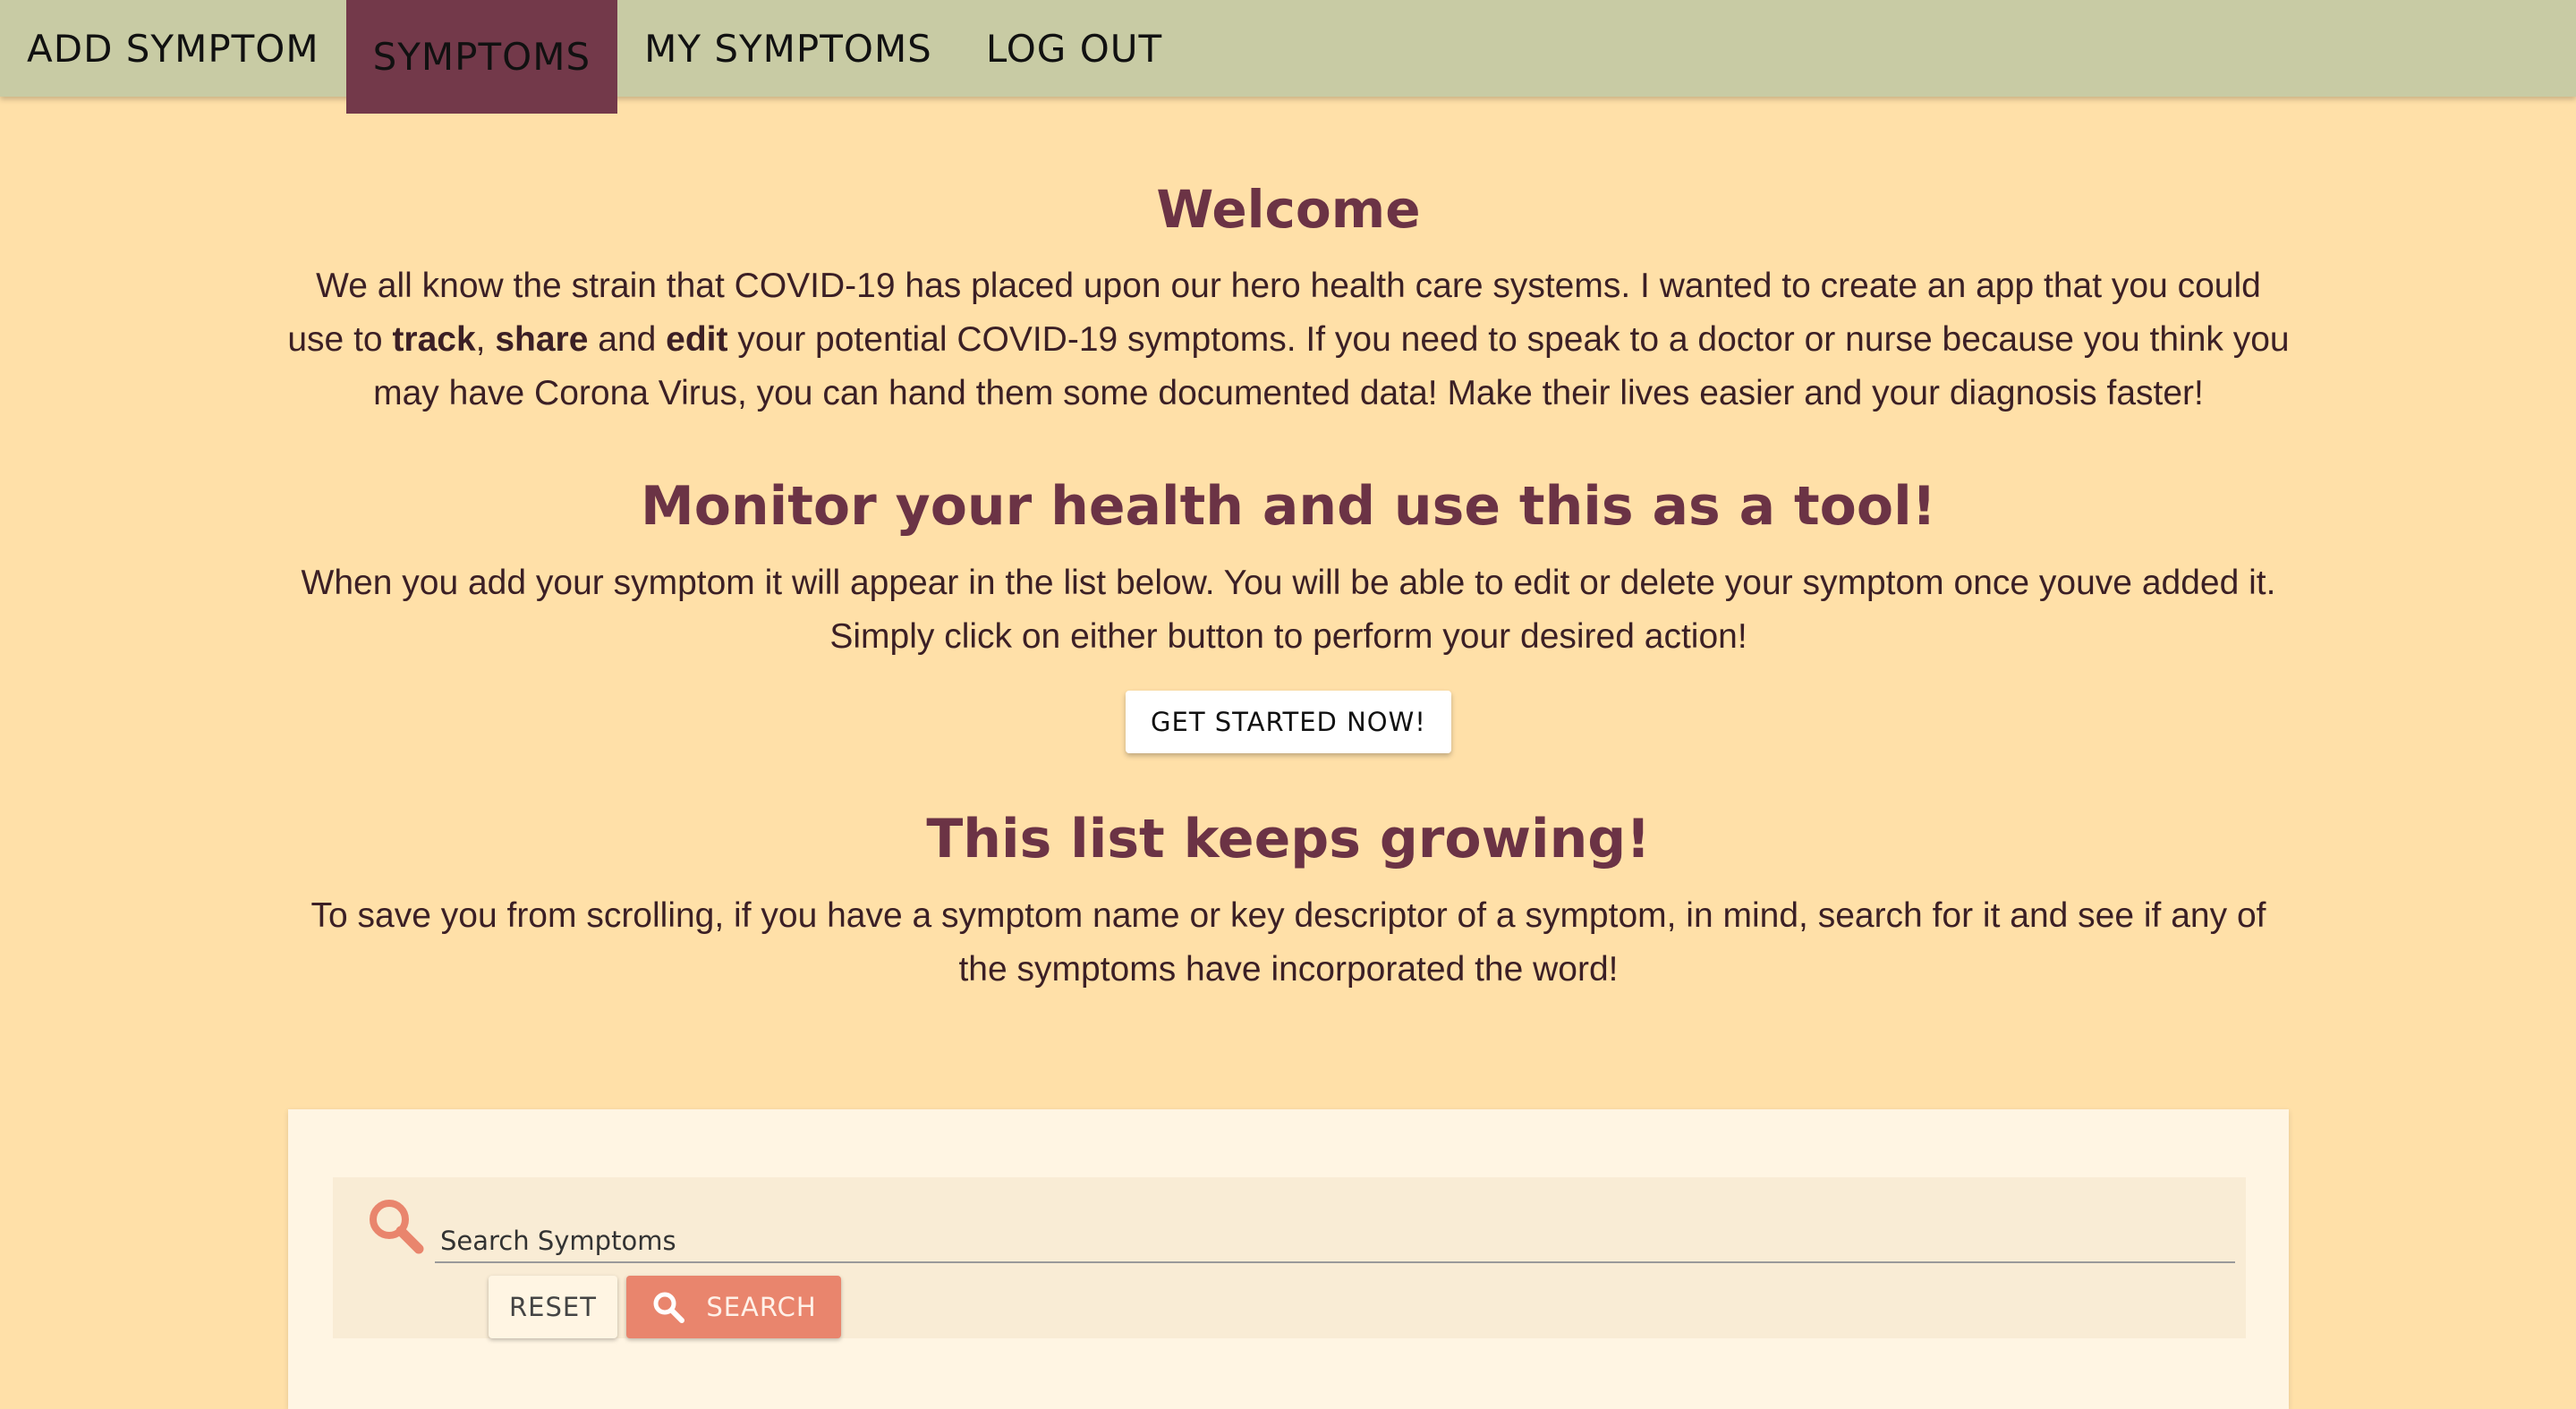  I want to click on search-button: SEARCH, so click(733, 1307).